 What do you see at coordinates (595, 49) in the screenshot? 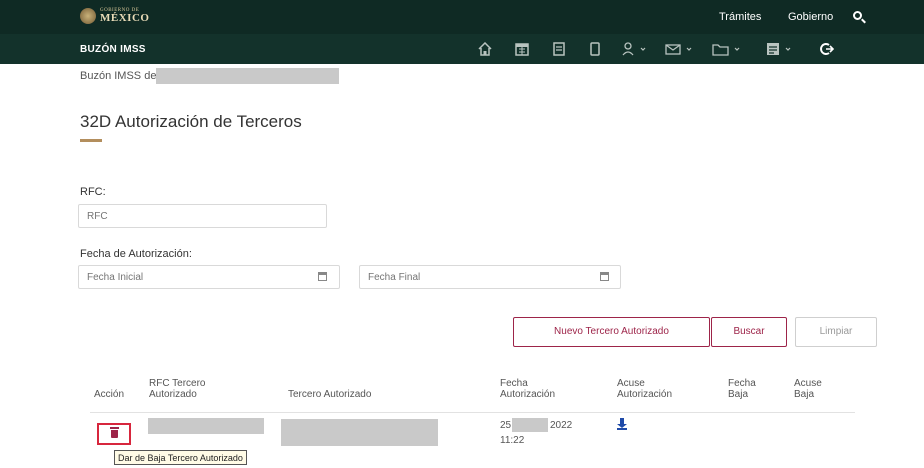
I see `mobile-icon` at bounding box center [595, 49].